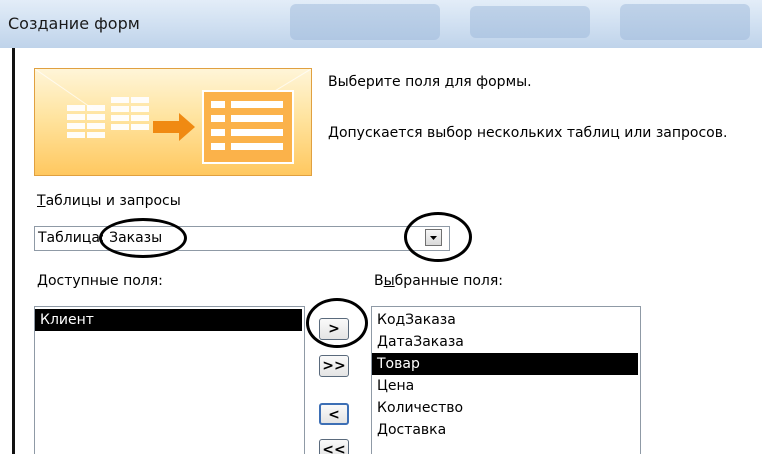 This screenshot has height=454, width=762. What do you see at coordinates (505, 364) in the screenshot?
I see `list-item: Товар` at bounding box center [505, 364].